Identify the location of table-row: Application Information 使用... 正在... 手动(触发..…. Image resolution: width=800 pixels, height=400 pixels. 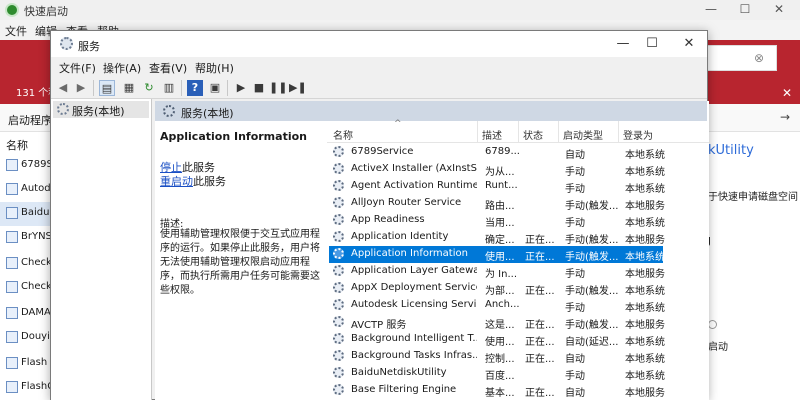
(497, 254).